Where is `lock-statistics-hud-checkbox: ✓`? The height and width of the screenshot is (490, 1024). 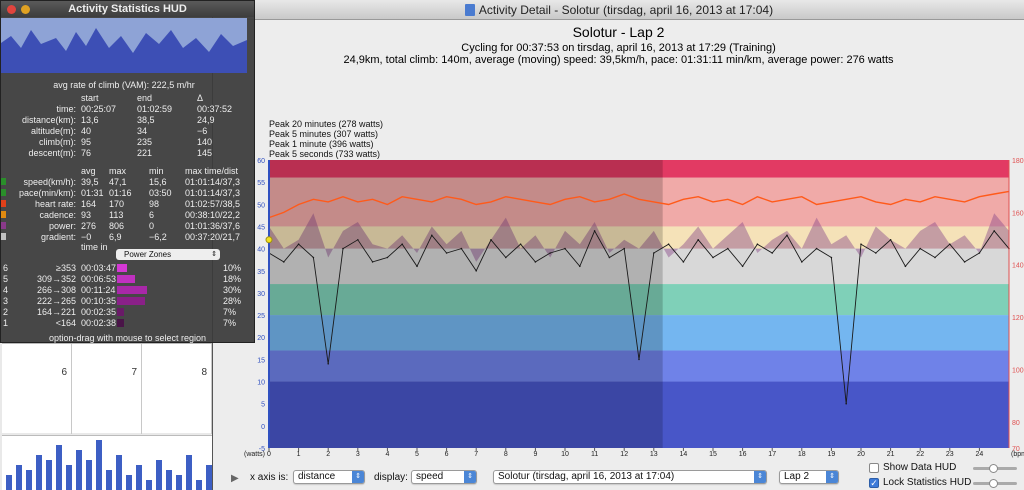
lock-statistics-hud-checkbox: ✓ is located at coordinates (874, 483).